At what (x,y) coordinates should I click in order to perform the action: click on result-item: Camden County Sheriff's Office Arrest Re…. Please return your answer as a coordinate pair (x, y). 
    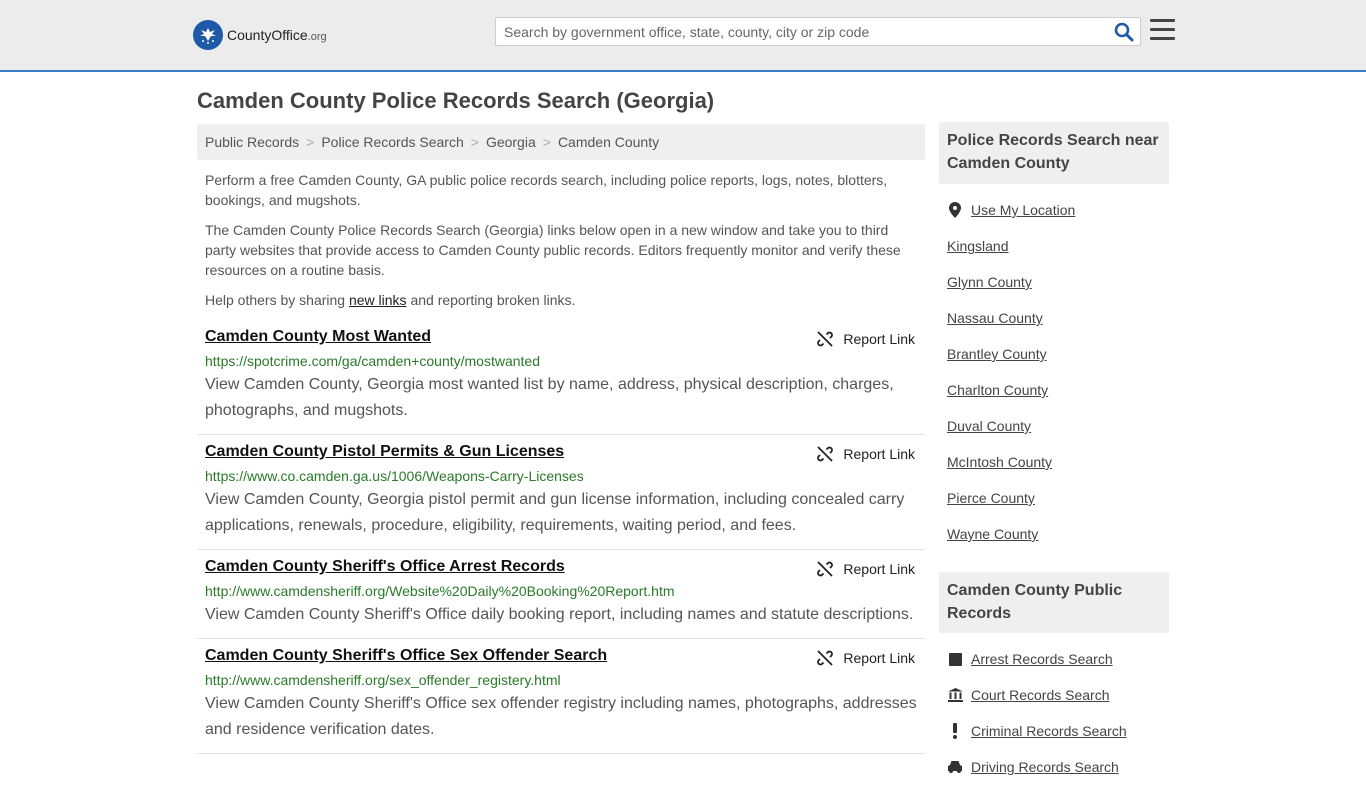
    Looking at the image, I should click on (561, 594).